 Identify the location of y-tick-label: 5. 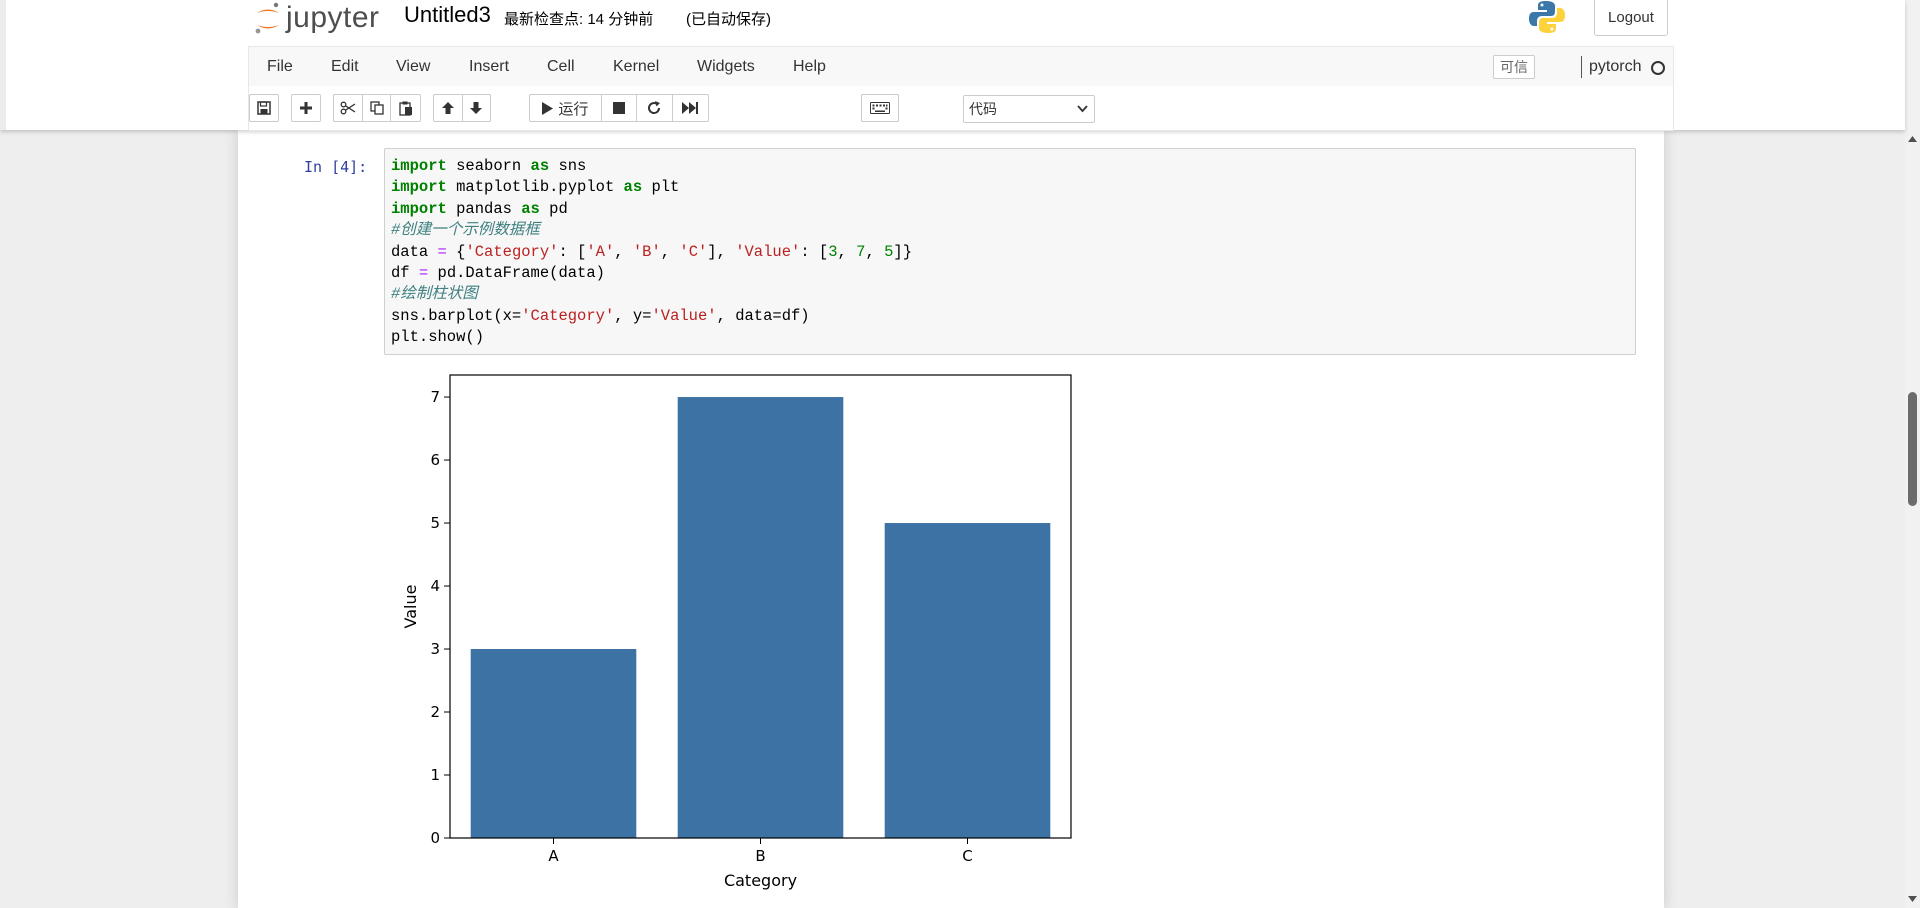
(435, 523).